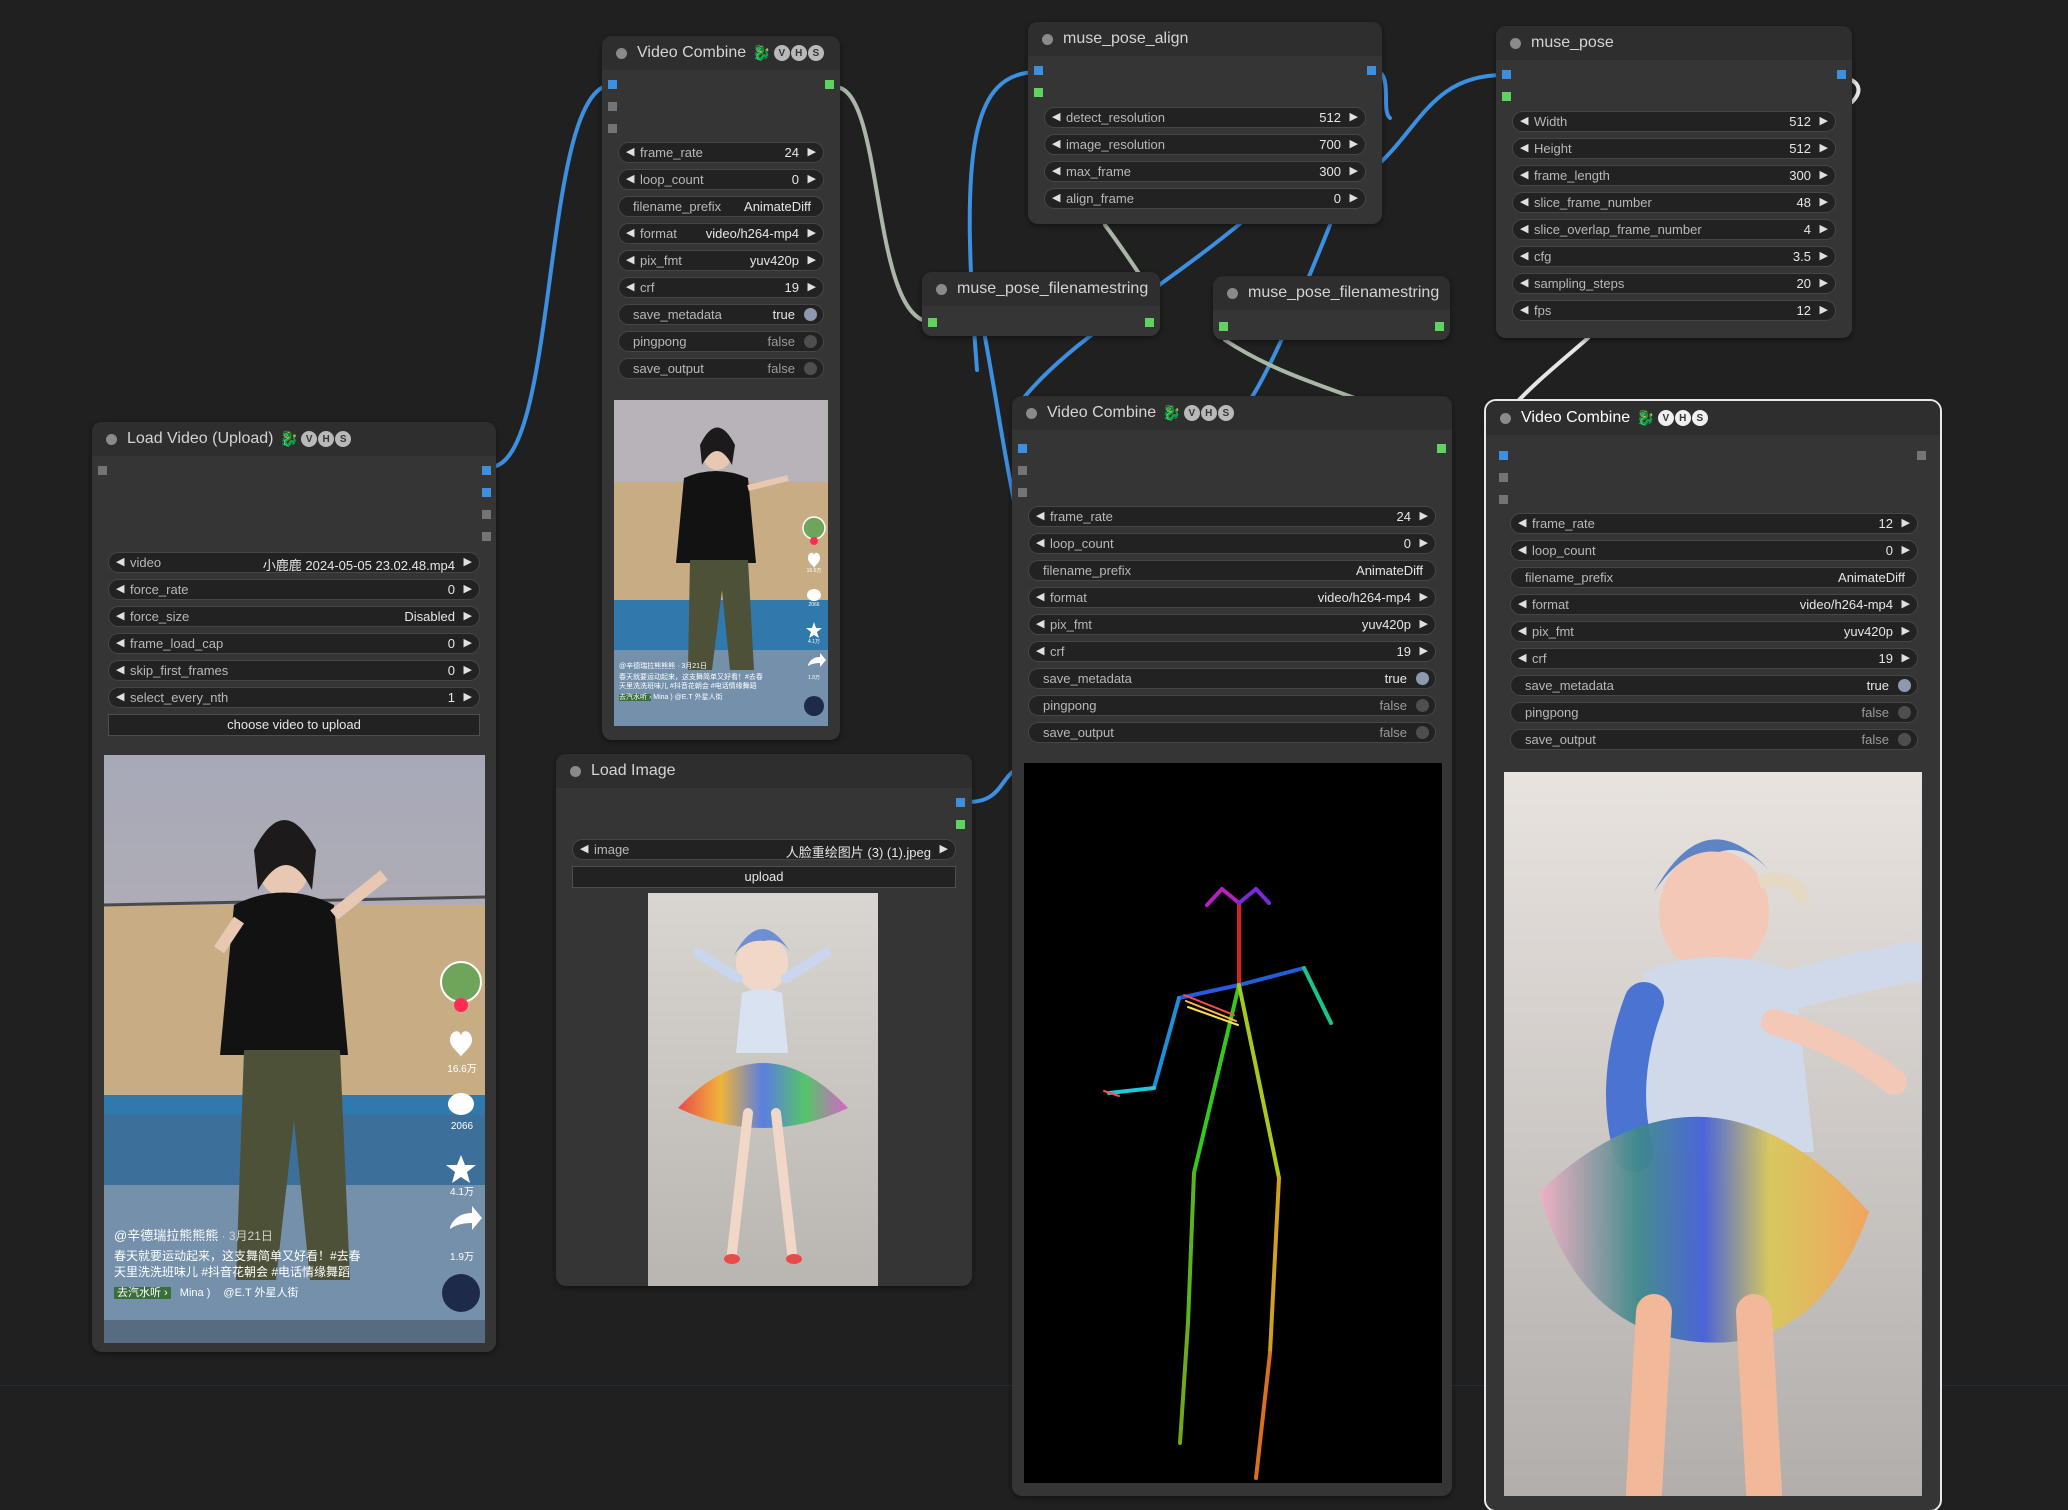 This screenshot has height=1510, width=2068. Describe the element at coordinates (1841, 74) in the screenshot. I see `output-socket-video` at that location.